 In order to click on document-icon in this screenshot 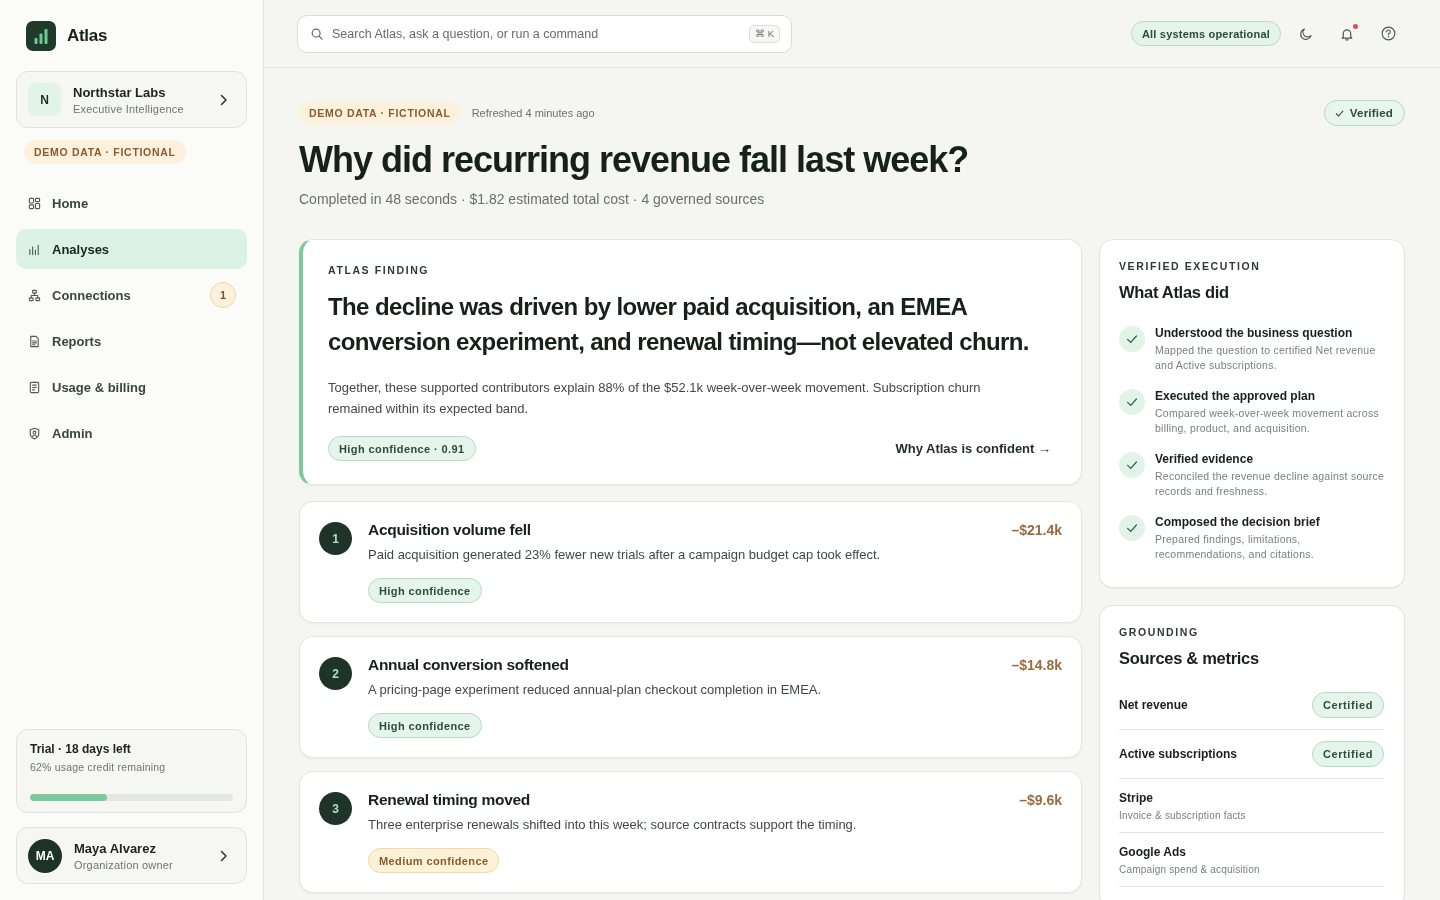, I will do `click(34, 341)`.